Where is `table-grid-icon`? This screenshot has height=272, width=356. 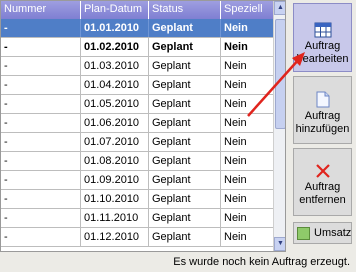
table-grid-icon is located at coordinates (322, 30).